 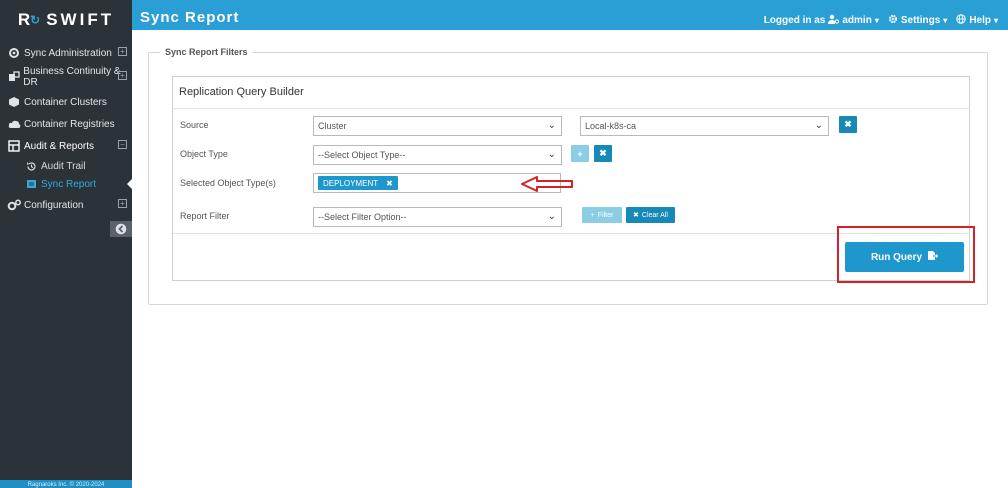 What do you see at coordinates (605, 215) in the screenshot?
I see `filter-button-label: Filter` at bounding box center [605, 215].